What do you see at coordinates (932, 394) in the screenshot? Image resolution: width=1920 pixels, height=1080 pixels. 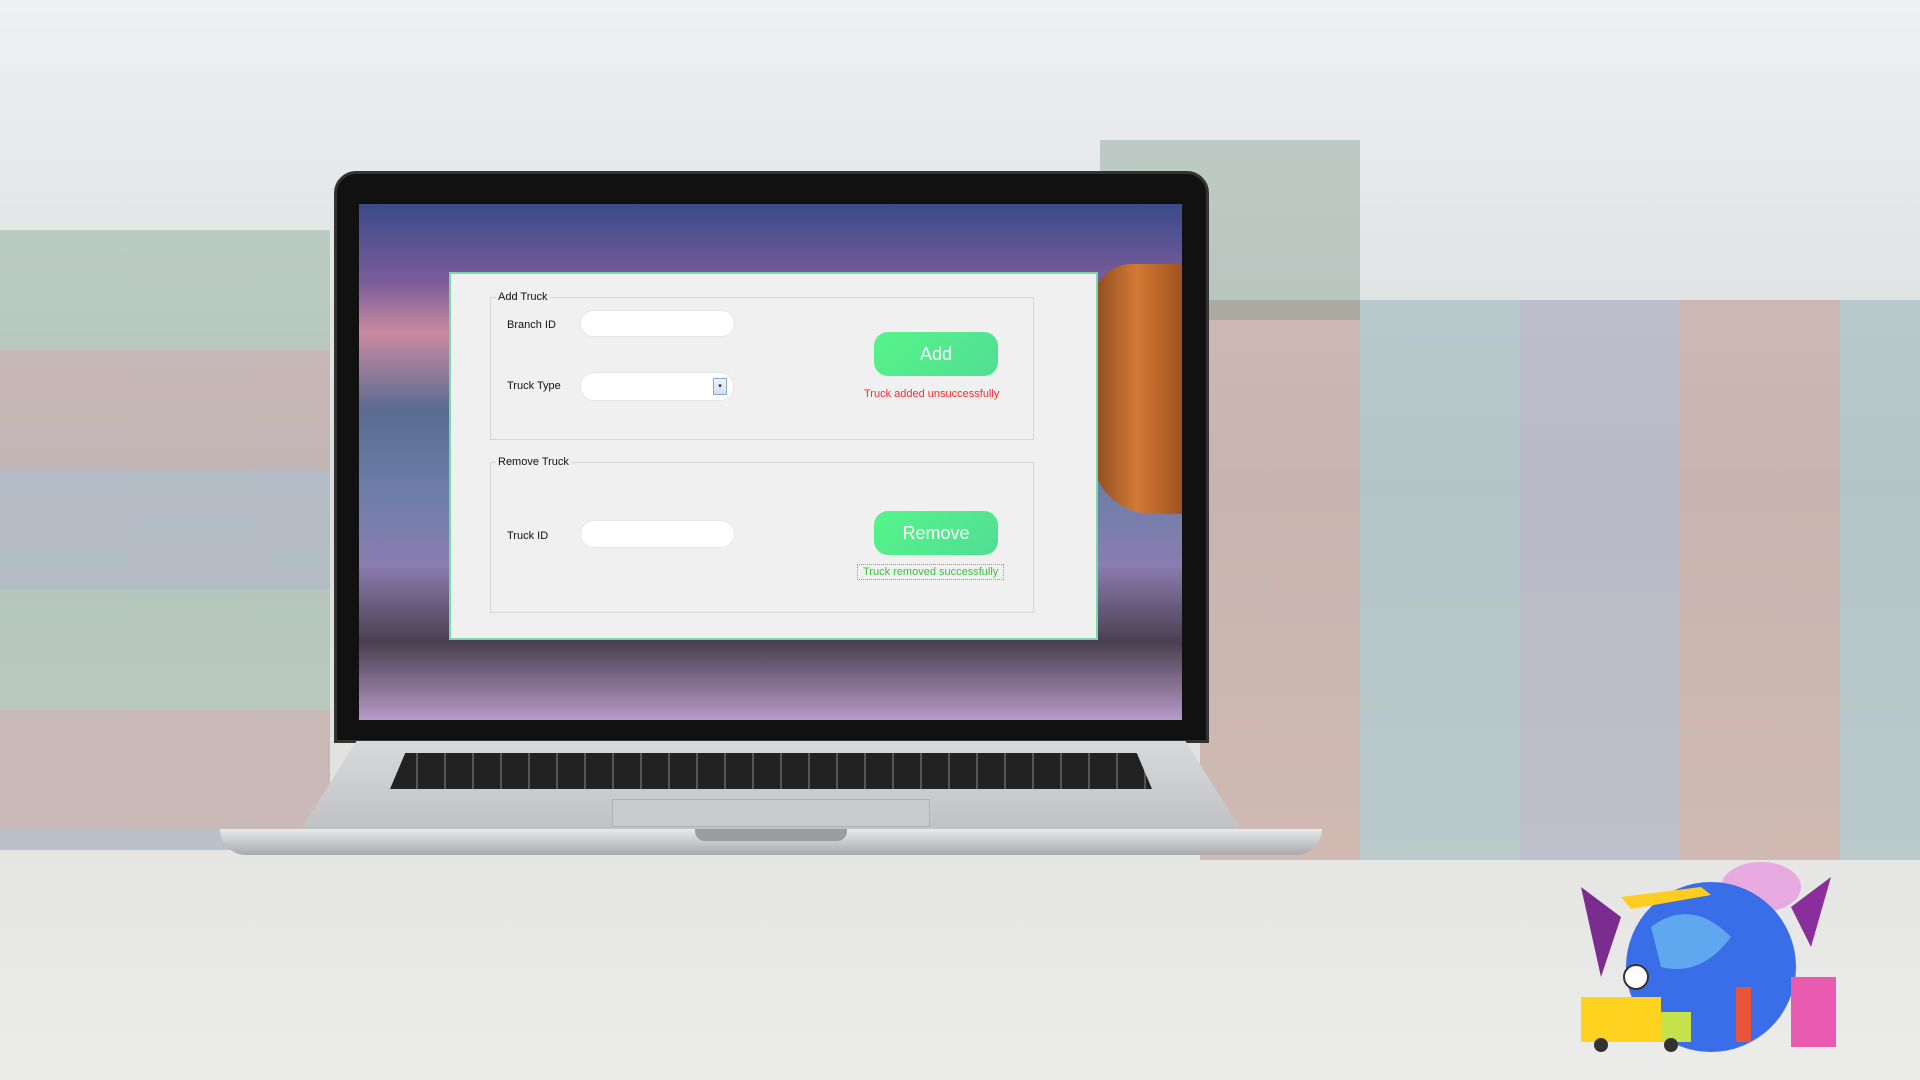 I see `add-status-message: Truck added unsuccessfully` at bounding box center [932, 394].